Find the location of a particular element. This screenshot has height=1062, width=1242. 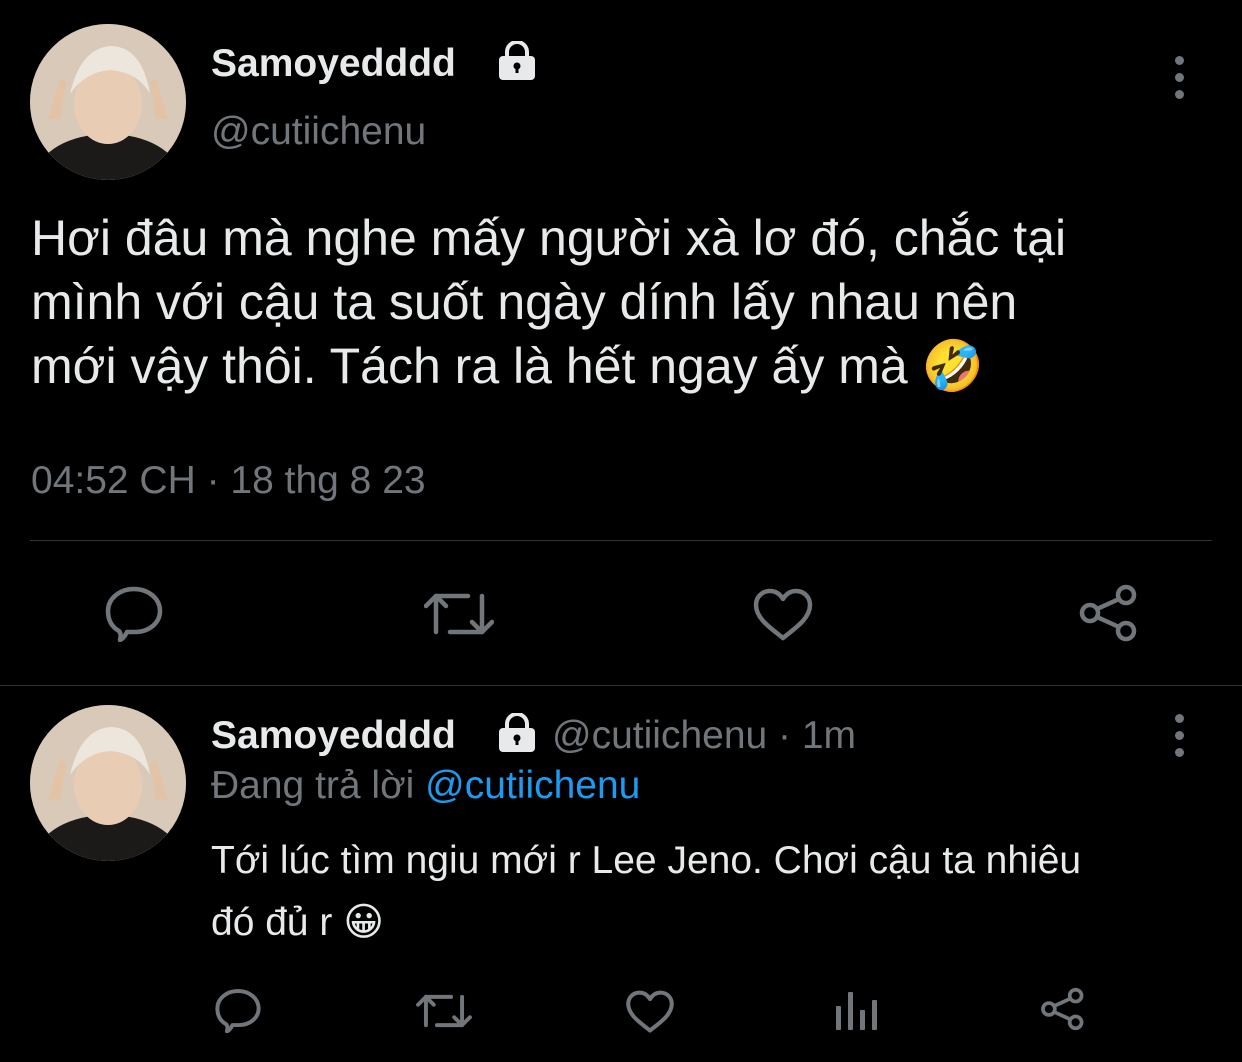

replying-prefix: Đang trả lời is located at coordinates (313, 785).